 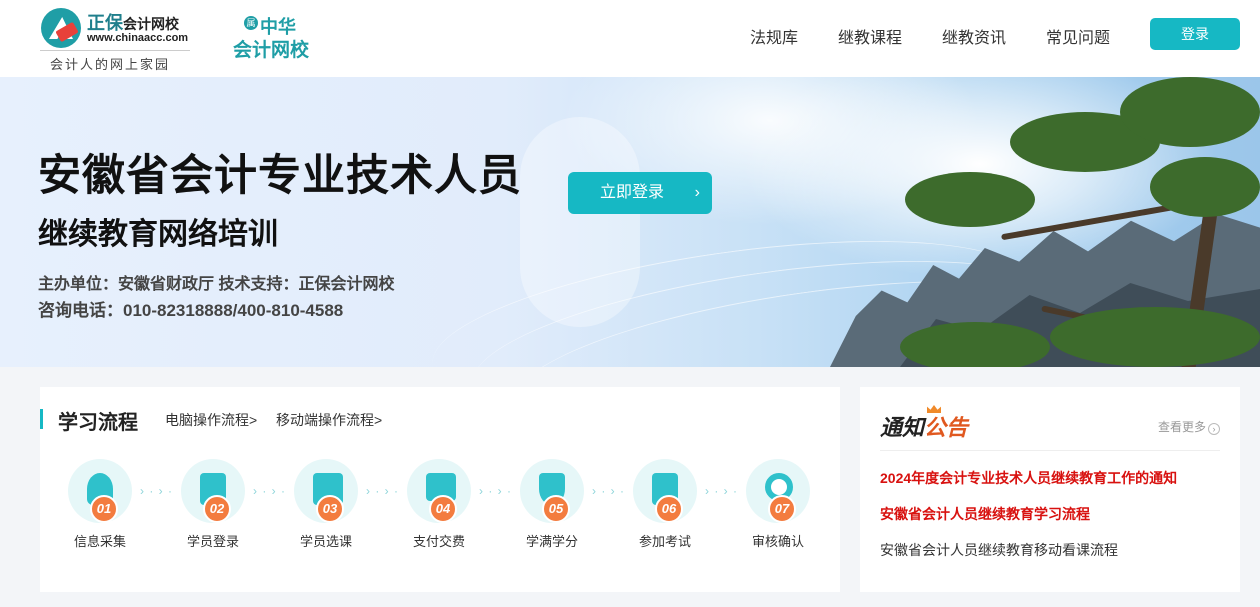 I want to click on login-now-label: 立即登录, so click(x=632, y=192).